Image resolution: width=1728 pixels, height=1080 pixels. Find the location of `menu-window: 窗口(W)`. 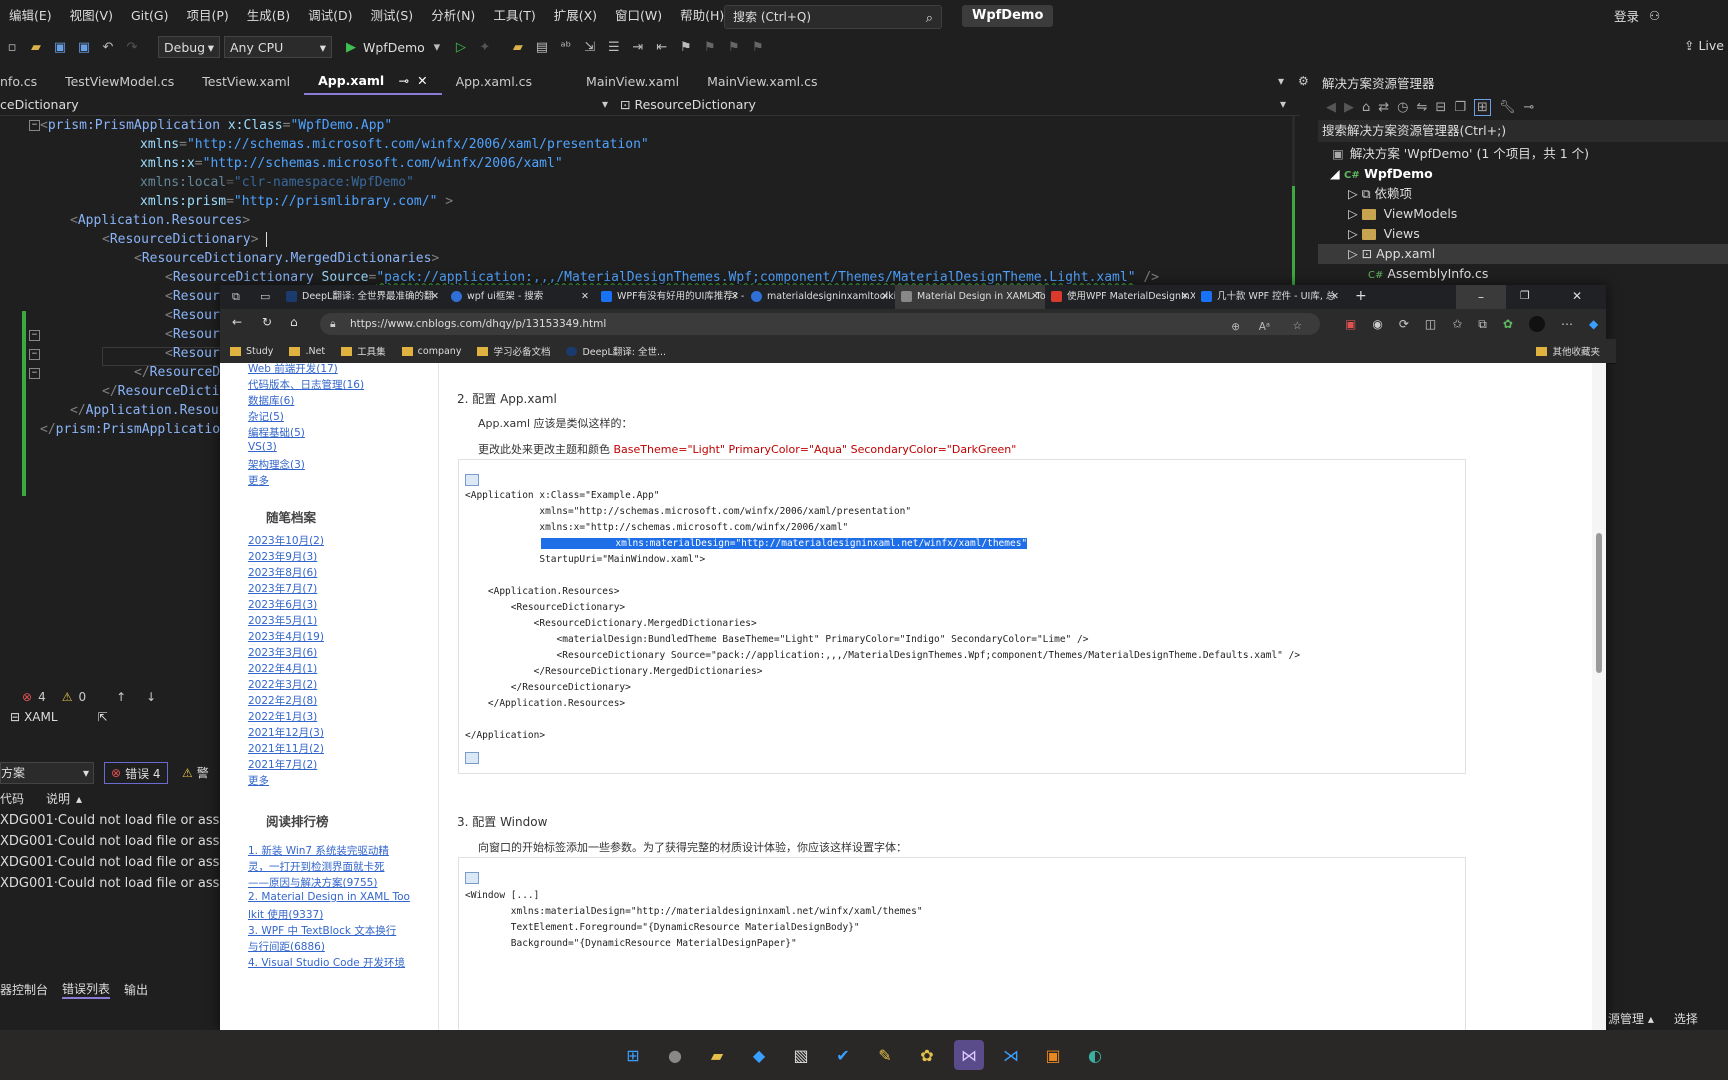

menu-window: 窗口(W) is located at coordinates (638, 16).